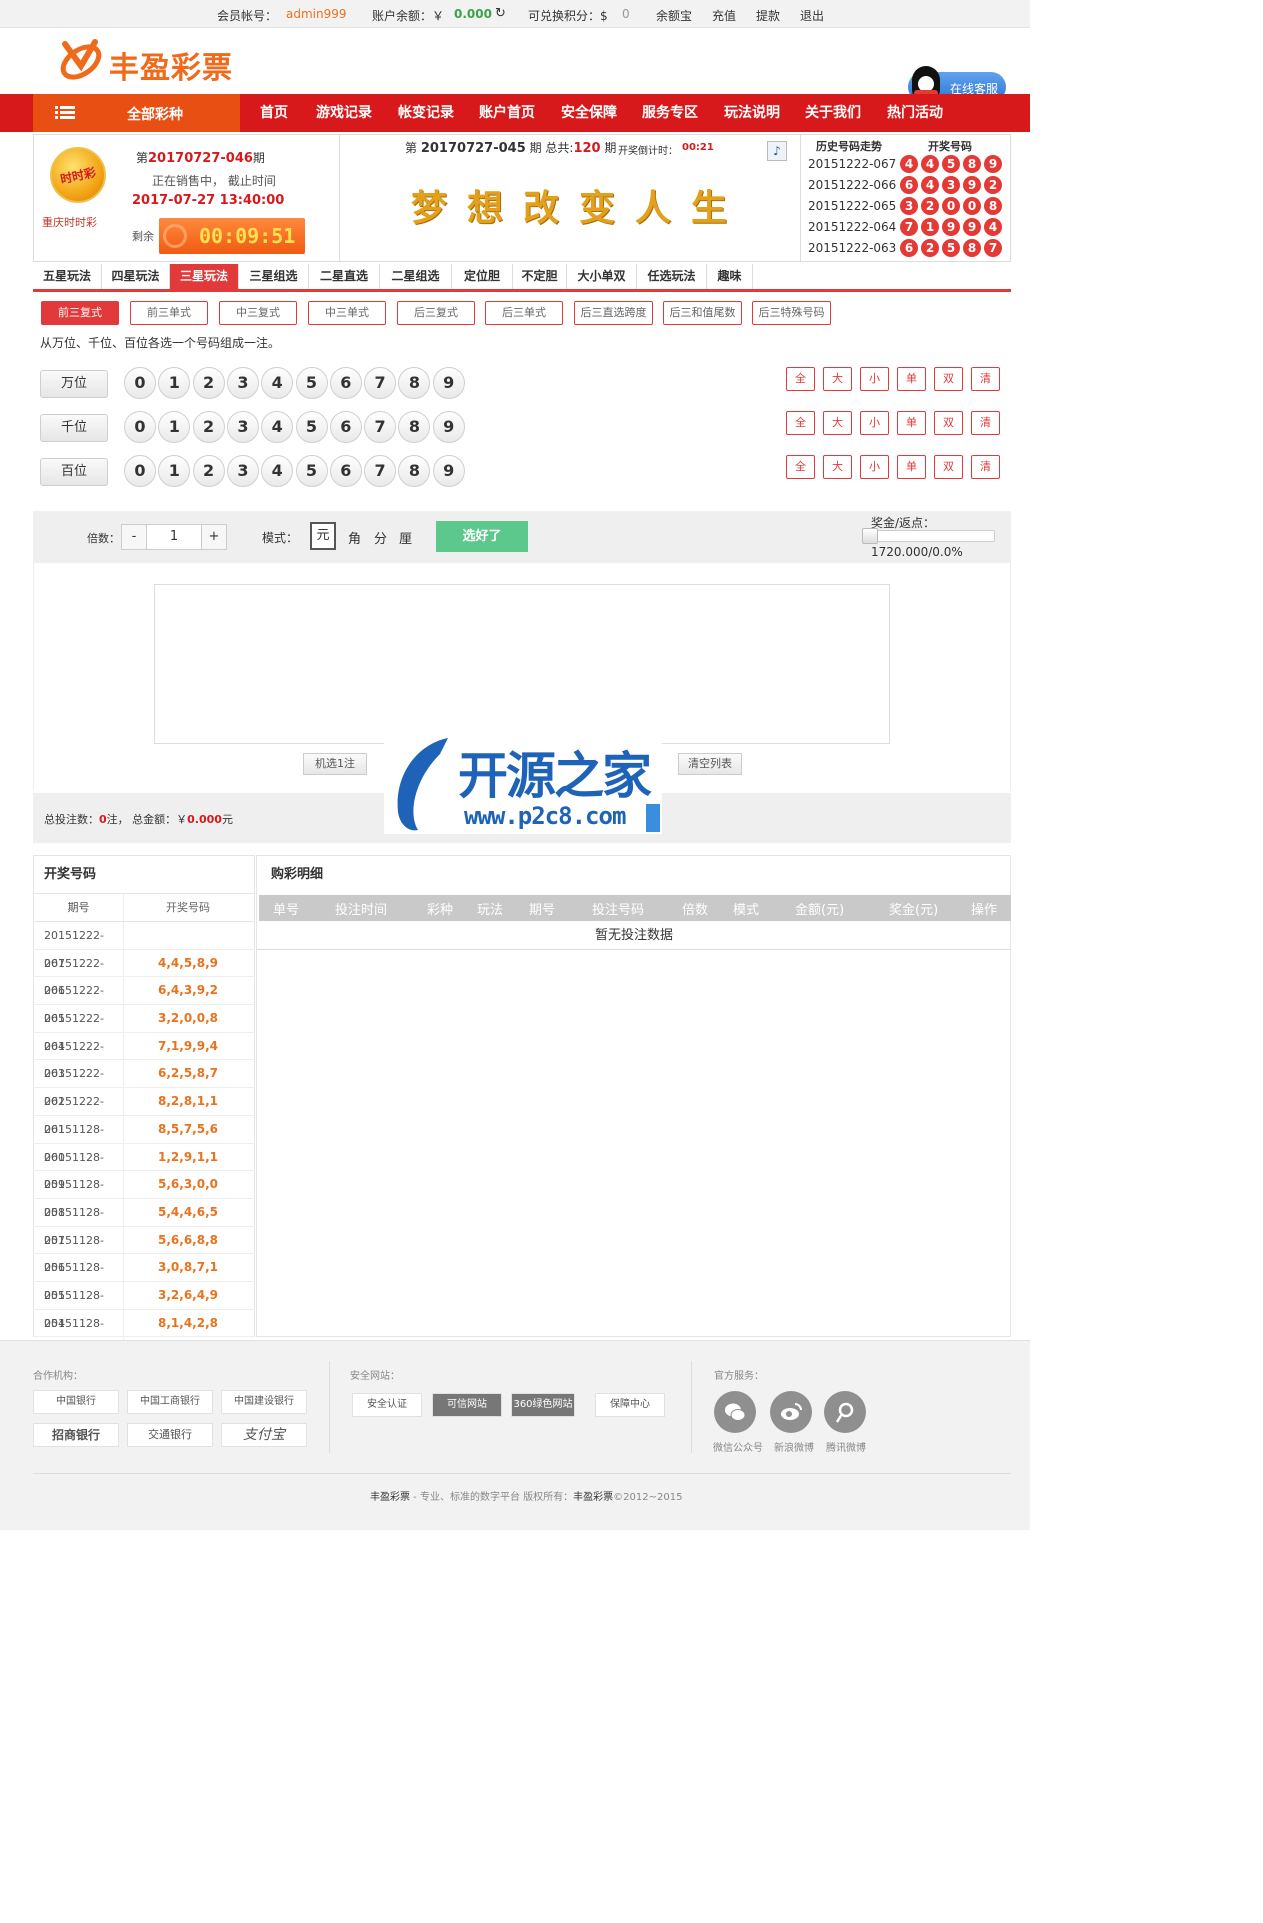 Image resolution: width=1263 pixels, height=1923 pixels. I want to click on sub-tab: 后三特殊号码, so click(791, 313).